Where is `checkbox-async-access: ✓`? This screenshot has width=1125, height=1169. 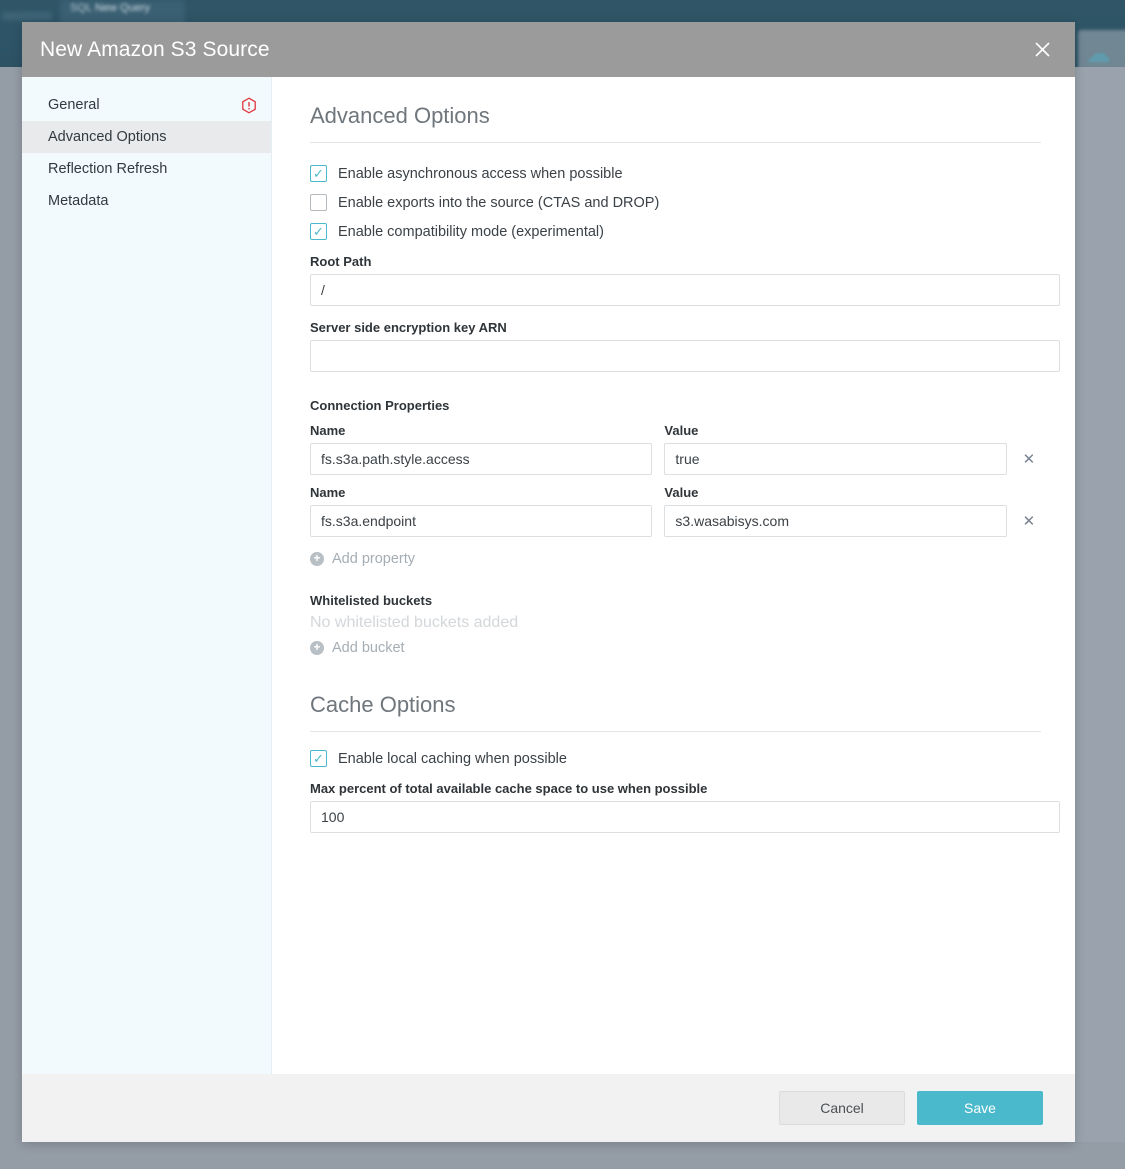 checkbox-async-access: ✓ is located at coordinates (318, 173).